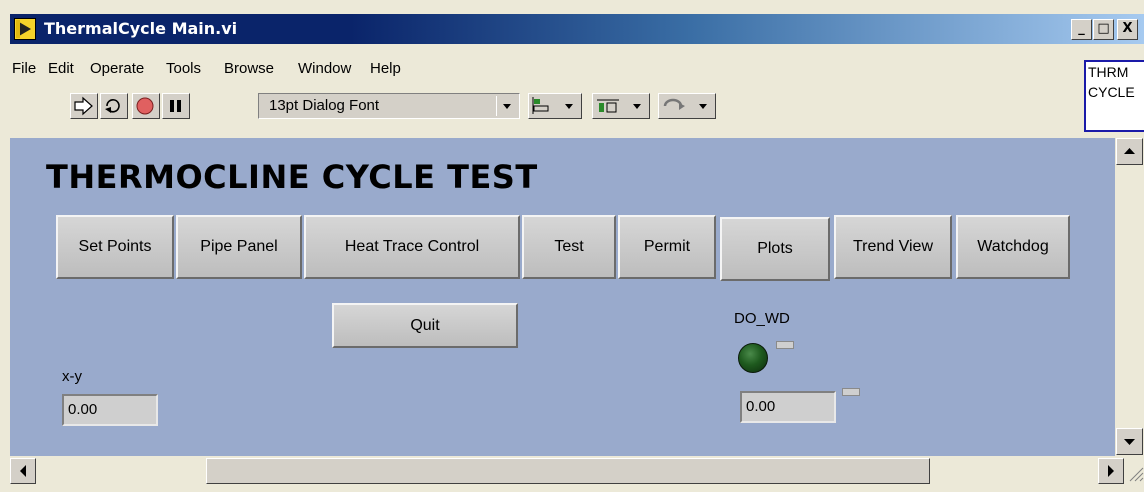  Describe the element at coordinates (1108, 72) in the screenshot. I see `vi-icon-label-line1: THRM` at that location.